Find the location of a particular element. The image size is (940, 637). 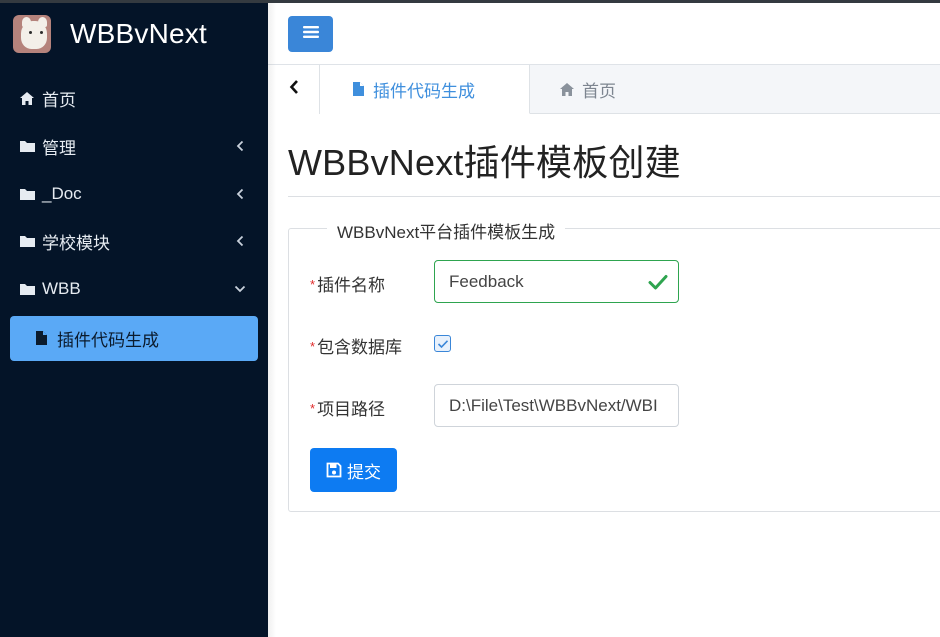

brand: WBBvNext is located at coordinates (134, 34).